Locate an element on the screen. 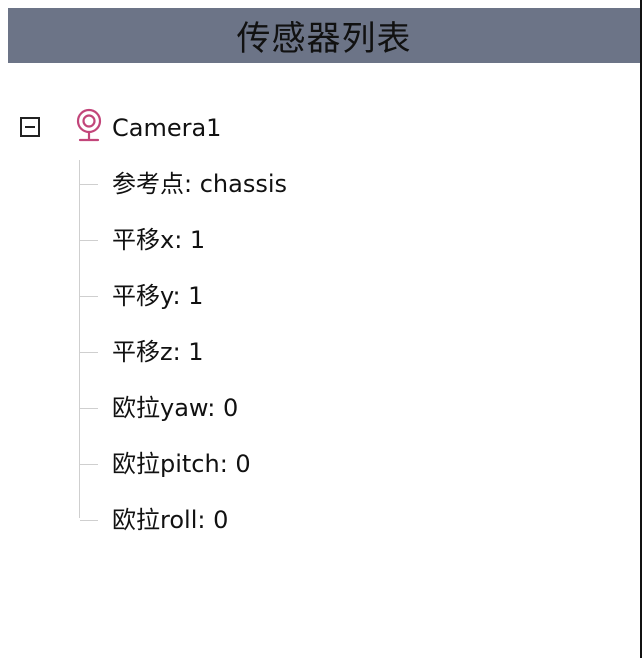 This screenshot has height=658, width=644. tree-leaf-translate-x: 平移x: 1 is located at coordinates (340, 240).